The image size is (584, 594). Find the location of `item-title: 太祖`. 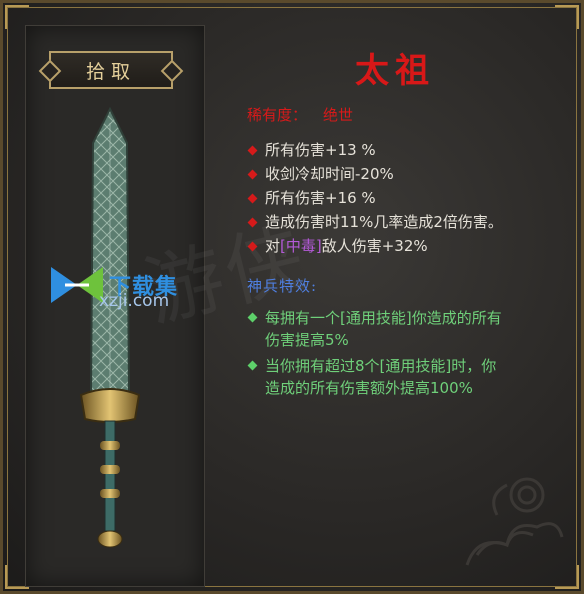

item-title: 太祖 is located at coordinates (395, 71).